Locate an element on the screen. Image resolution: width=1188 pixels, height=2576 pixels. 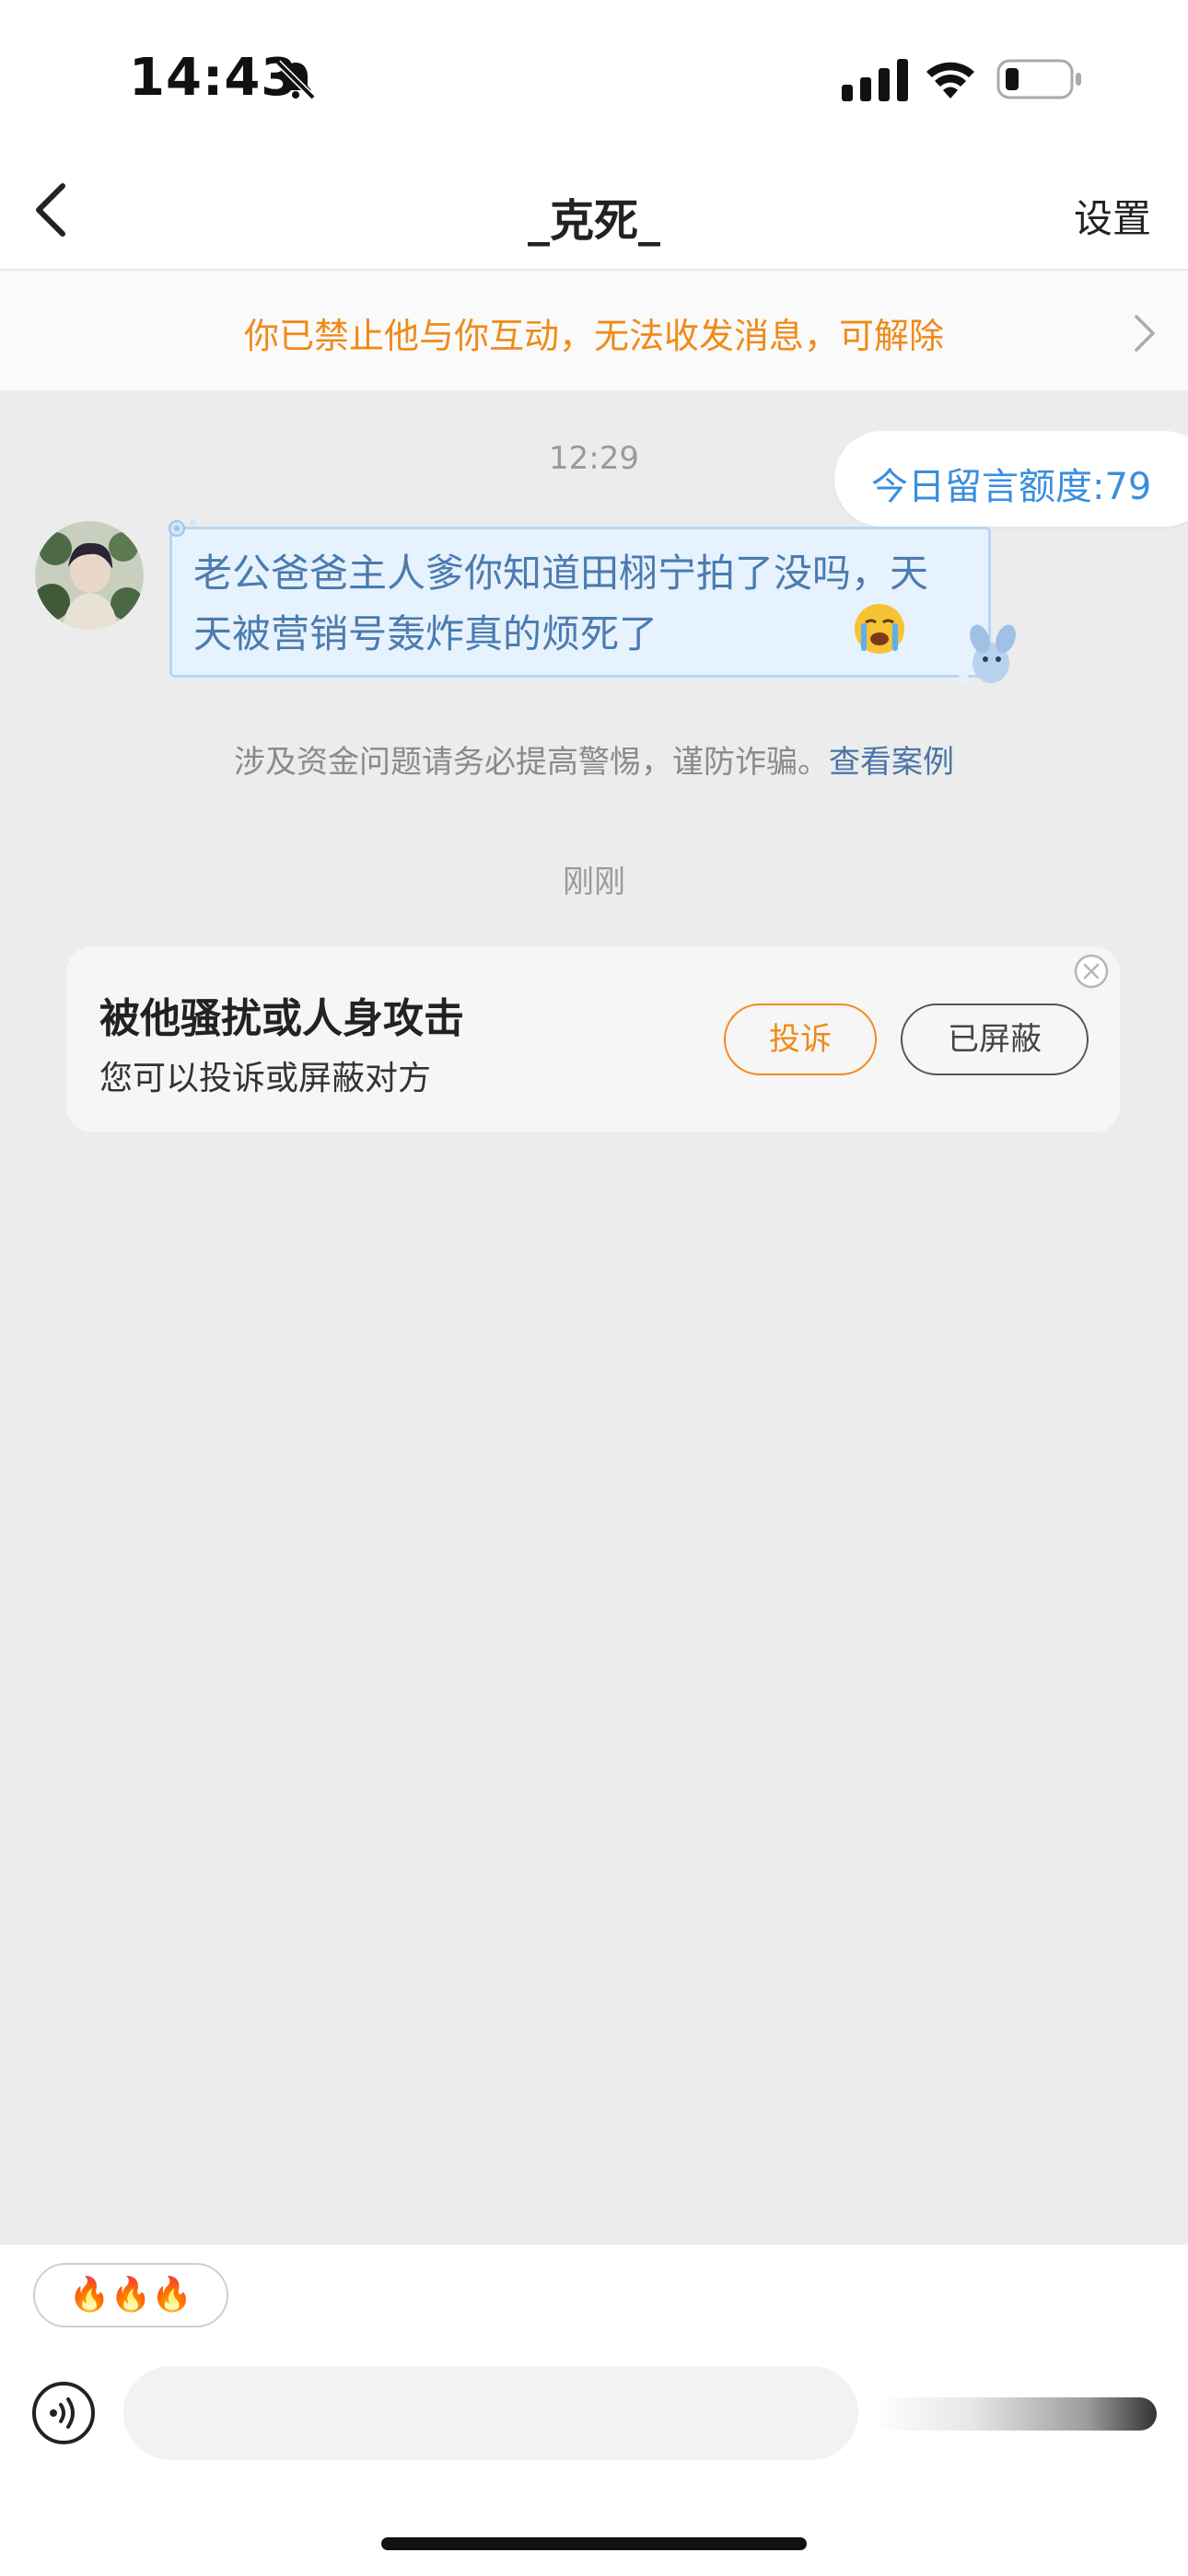
quota-label: 今日留言额度:79 is located at coordinates (1011, 487).